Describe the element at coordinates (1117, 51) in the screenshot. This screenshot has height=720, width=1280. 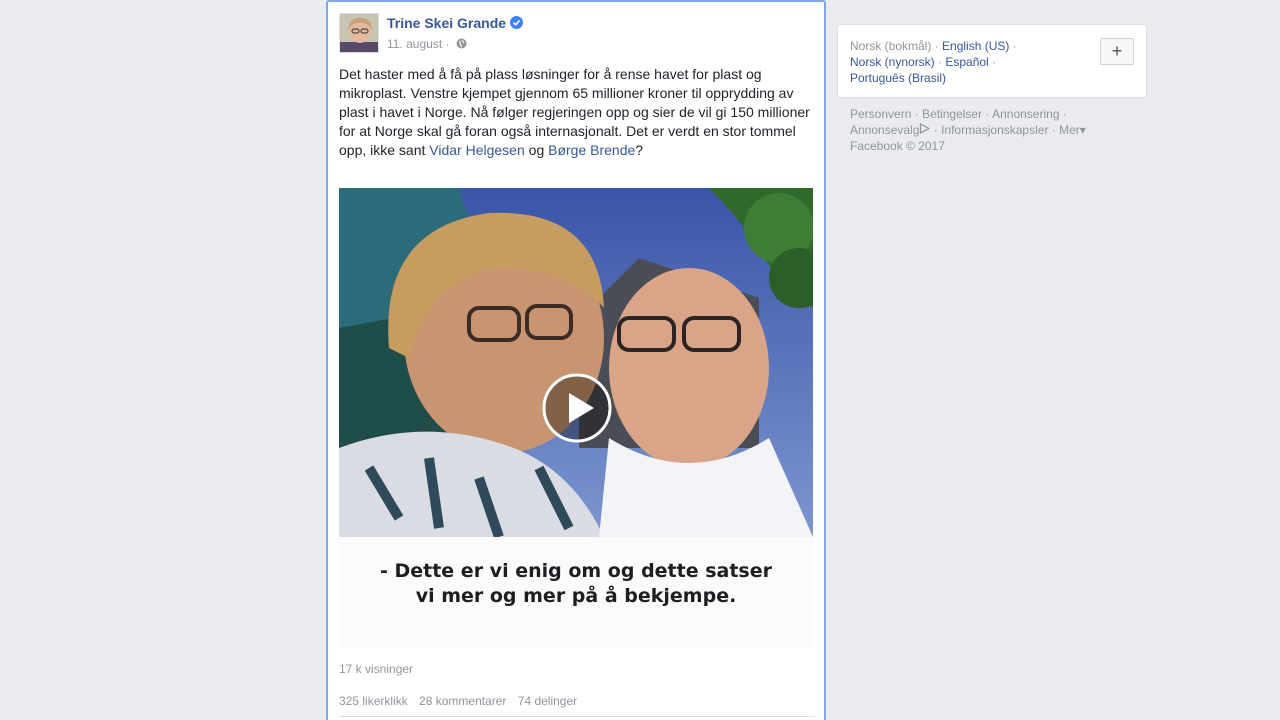
I see `add-language-button: +` at that location.